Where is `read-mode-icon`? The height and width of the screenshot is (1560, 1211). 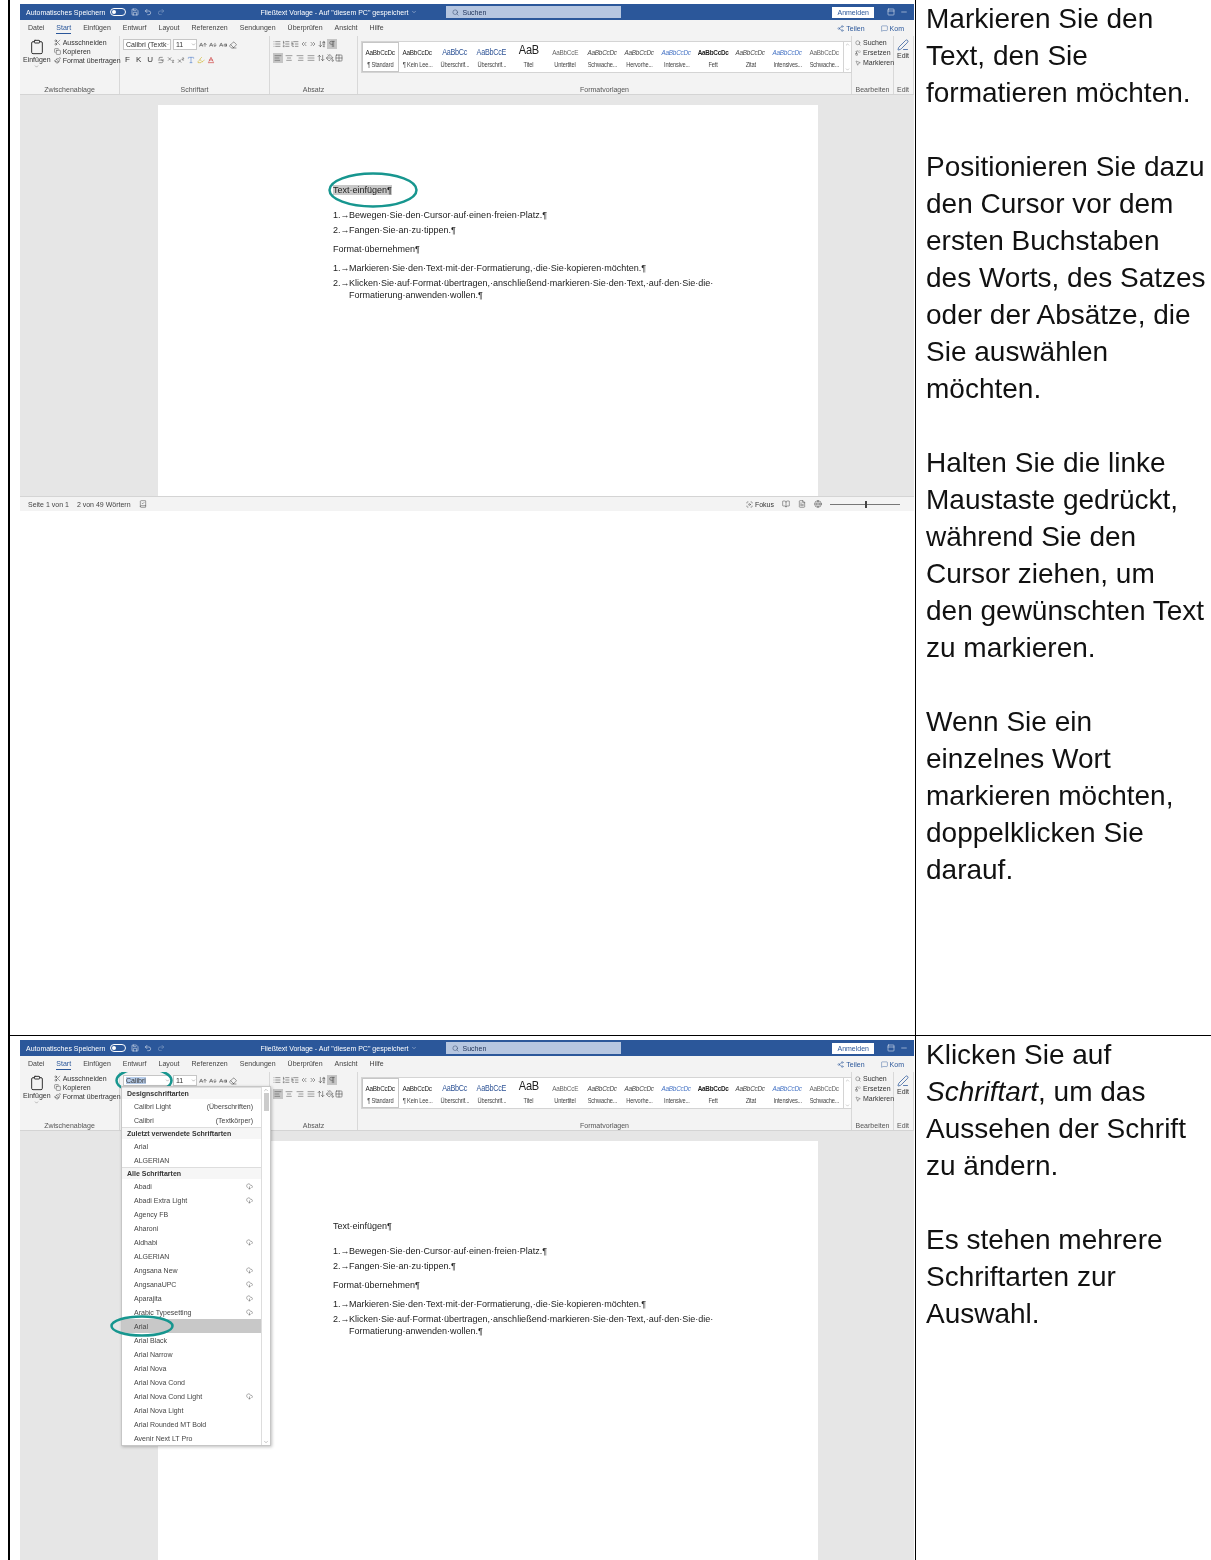 read-mode-icon is located at coordinates (786, 504).